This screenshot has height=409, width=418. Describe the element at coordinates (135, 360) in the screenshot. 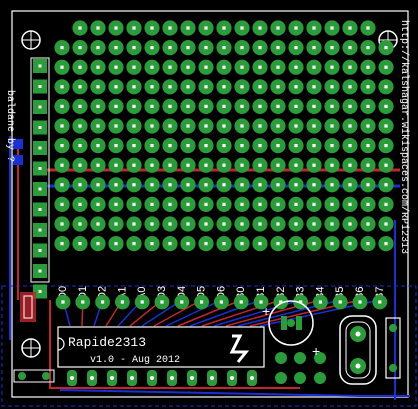

I see `version-text: v1.0 - Aug 2012` at that location.